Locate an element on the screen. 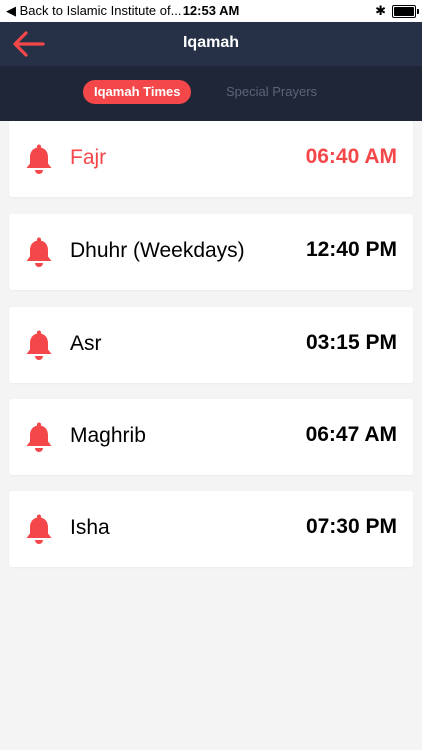 The image size is (422, 750). prayer-name: Dhuhr (Weekdays) is located at coordinates (157, 250).